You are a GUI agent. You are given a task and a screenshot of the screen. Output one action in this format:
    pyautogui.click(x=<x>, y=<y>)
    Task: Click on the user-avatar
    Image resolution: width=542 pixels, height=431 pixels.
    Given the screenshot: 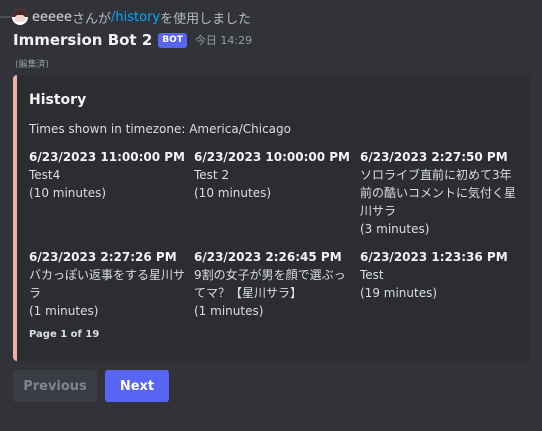 What is the action you would take?
    pyautogui.click(x=20, y=17)
    